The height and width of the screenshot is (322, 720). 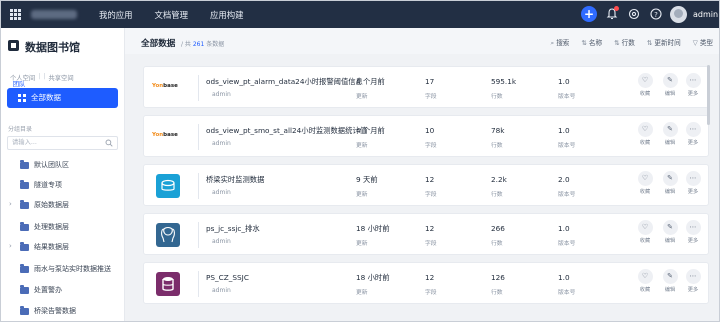 I want to click on app-title: 数据图书馆, so click(x=52, y=47).